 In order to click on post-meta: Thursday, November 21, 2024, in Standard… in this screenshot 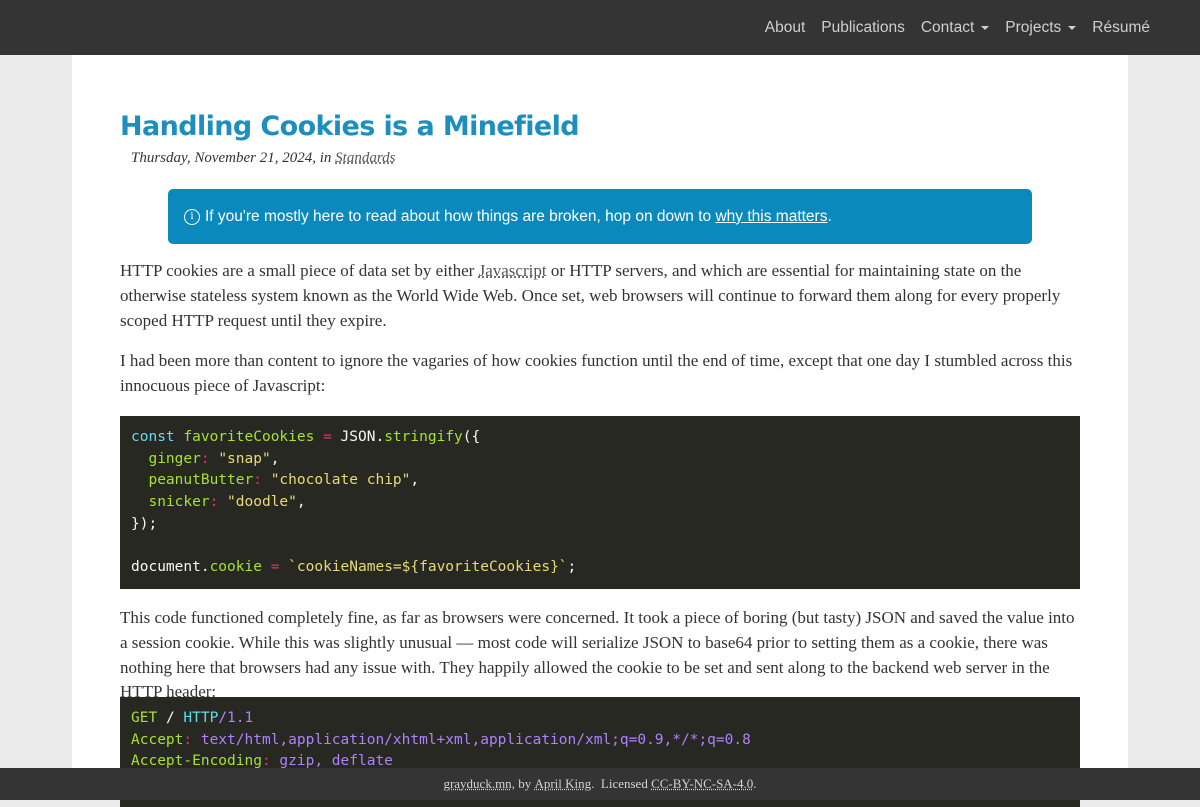, I will do `click(263, 158)`.